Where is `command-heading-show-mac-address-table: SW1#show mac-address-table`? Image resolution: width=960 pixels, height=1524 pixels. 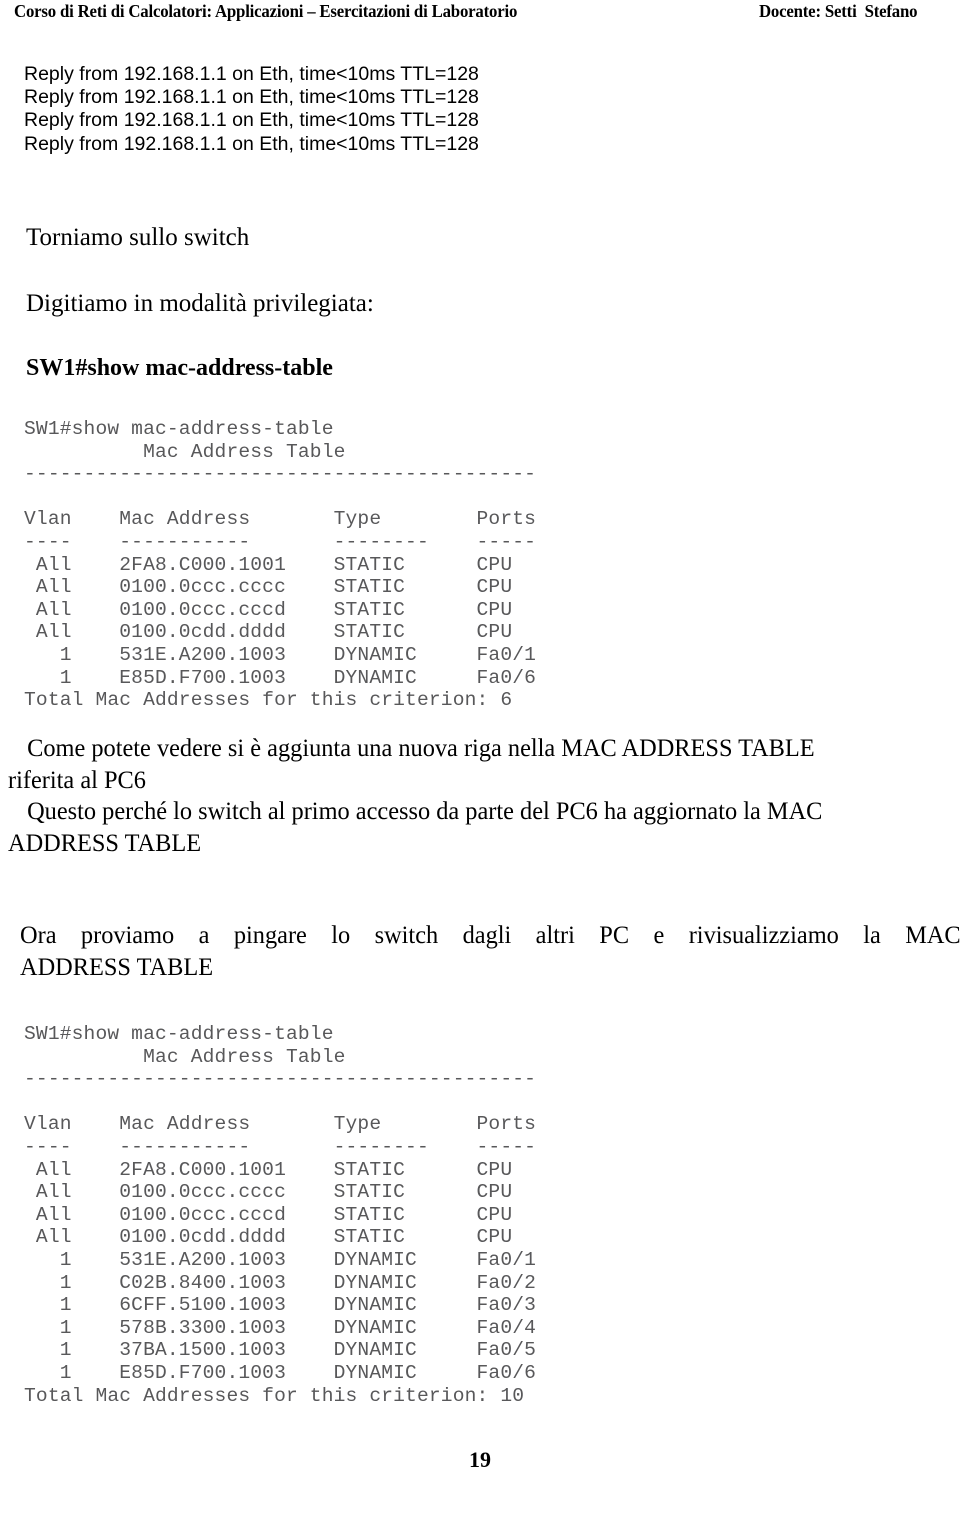
command-heading-show-mac-address-table: SW1#show mac-address-table is located at coordinates (179, 368).